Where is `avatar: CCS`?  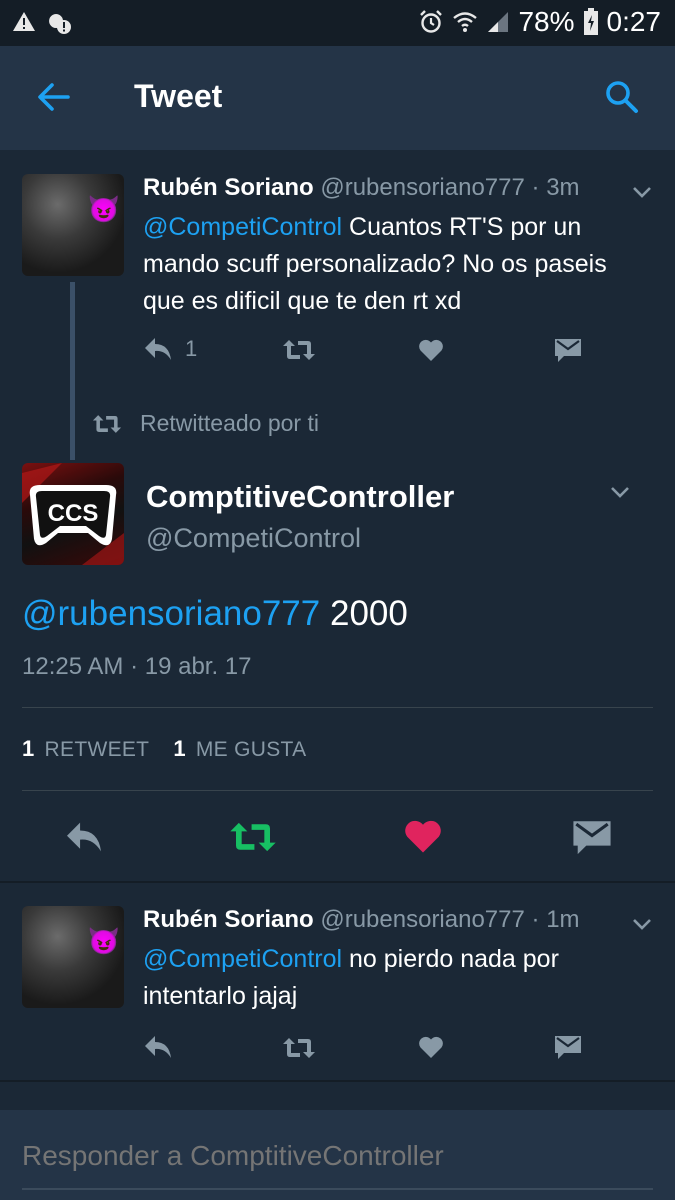
avatar: CCS is located at coordinates (73, 514).